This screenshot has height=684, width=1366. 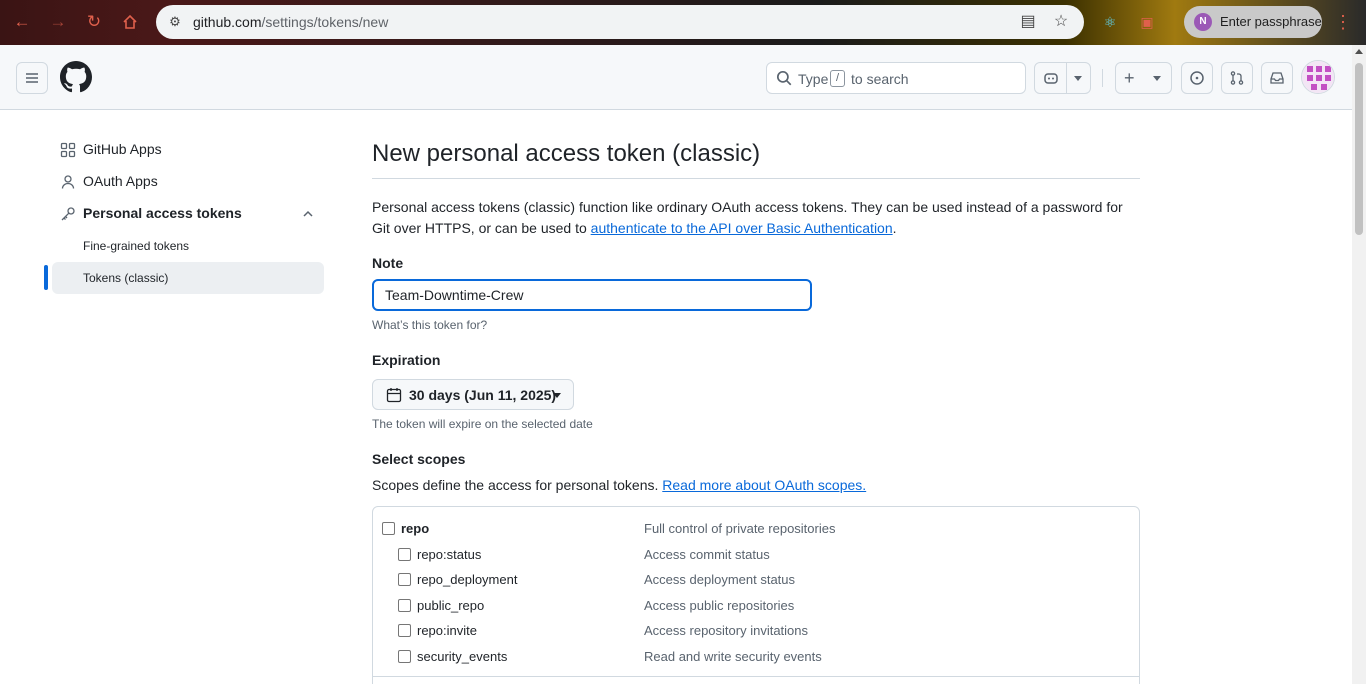 What do you see at coordinates (394, 395) in the screenshot?
I see `calendar-icon` at bounding box center [394, 395].